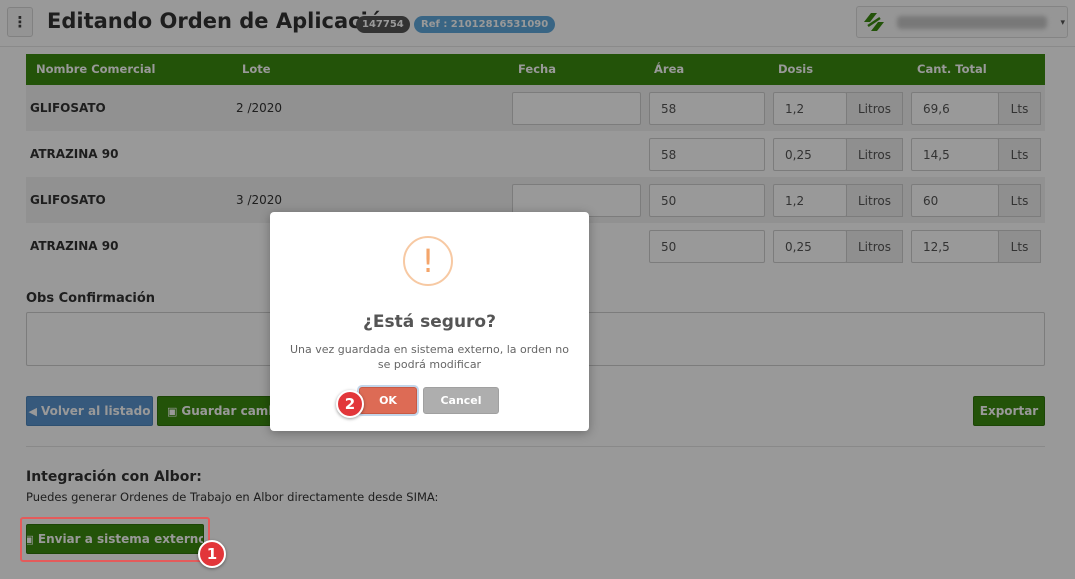 The width and height of the screenshot is (1075, 579). Describe the element at coordinates (428, 261) in the screenshot. I see `warning-icon: !` at that location.